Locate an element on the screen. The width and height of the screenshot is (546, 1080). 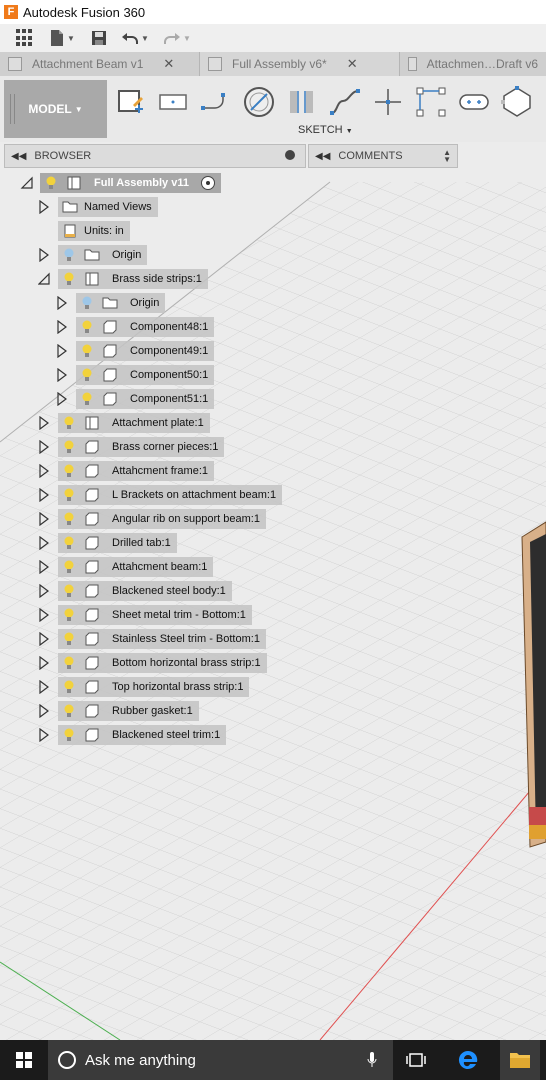
redo-button: ▼ is located at coordinates (177, 38).